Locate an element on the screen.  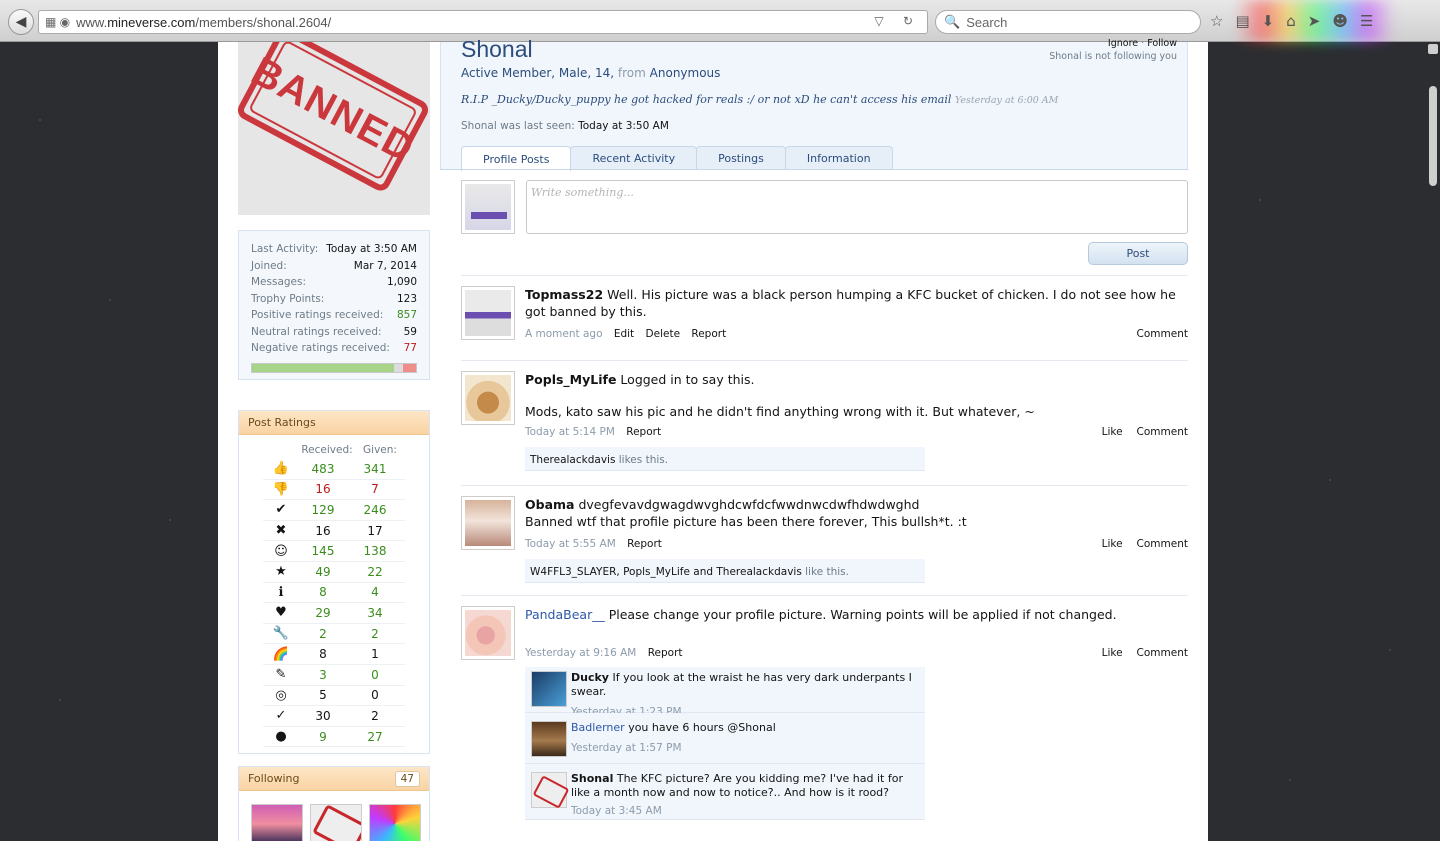
post-time: Today at 5:14 PM is located at coordinates (570, 432).